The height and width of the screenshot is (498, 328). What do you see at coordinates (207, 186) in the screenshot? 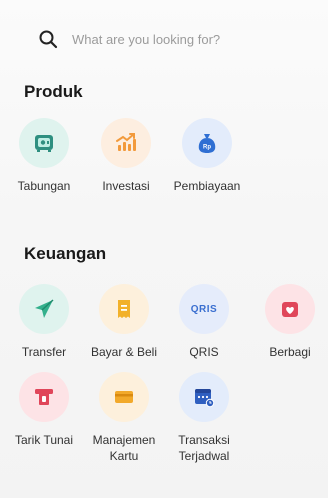
I see `tile-label: Pembiayaan` at bounding box center [207, 186].